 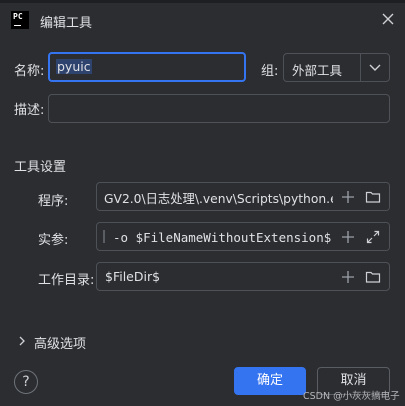 I want to click on close-icon, so click(x=388, y=19).